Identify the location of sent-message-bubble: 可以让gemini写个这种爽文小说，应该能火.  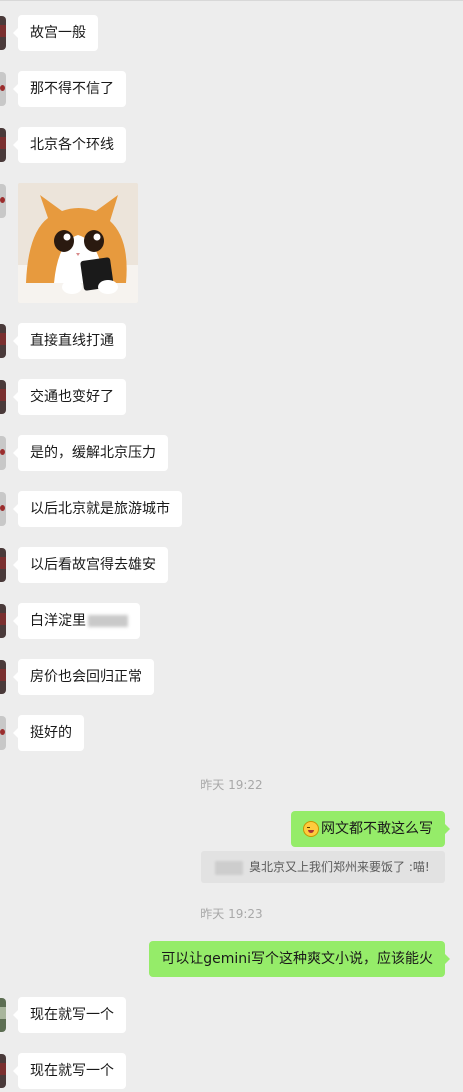
(299, 959).